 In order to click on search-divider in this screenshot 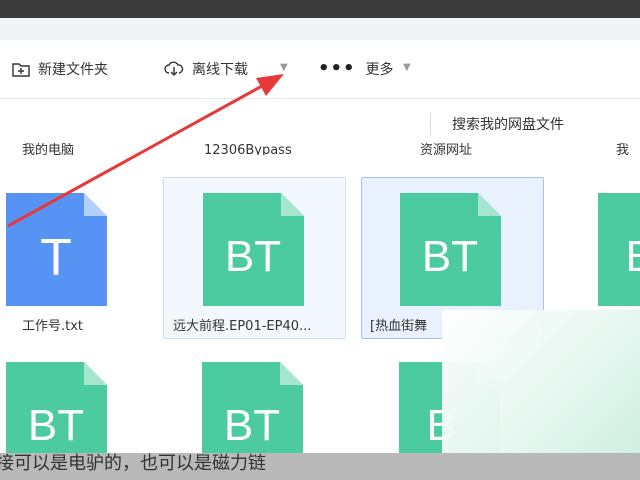, I will do `click(430, 124)`.